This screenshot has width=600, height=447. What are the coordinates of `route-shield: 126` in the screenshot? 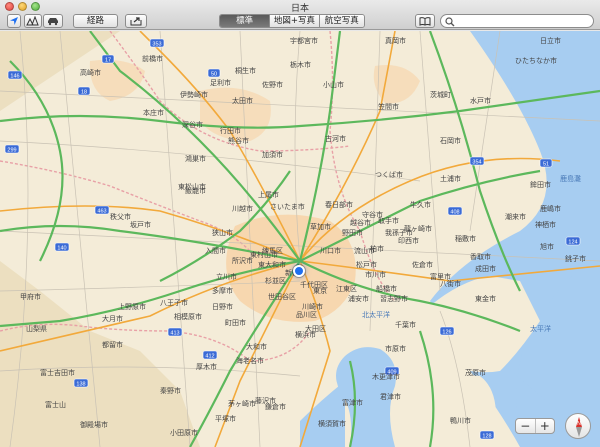 It's located at (447, 331).